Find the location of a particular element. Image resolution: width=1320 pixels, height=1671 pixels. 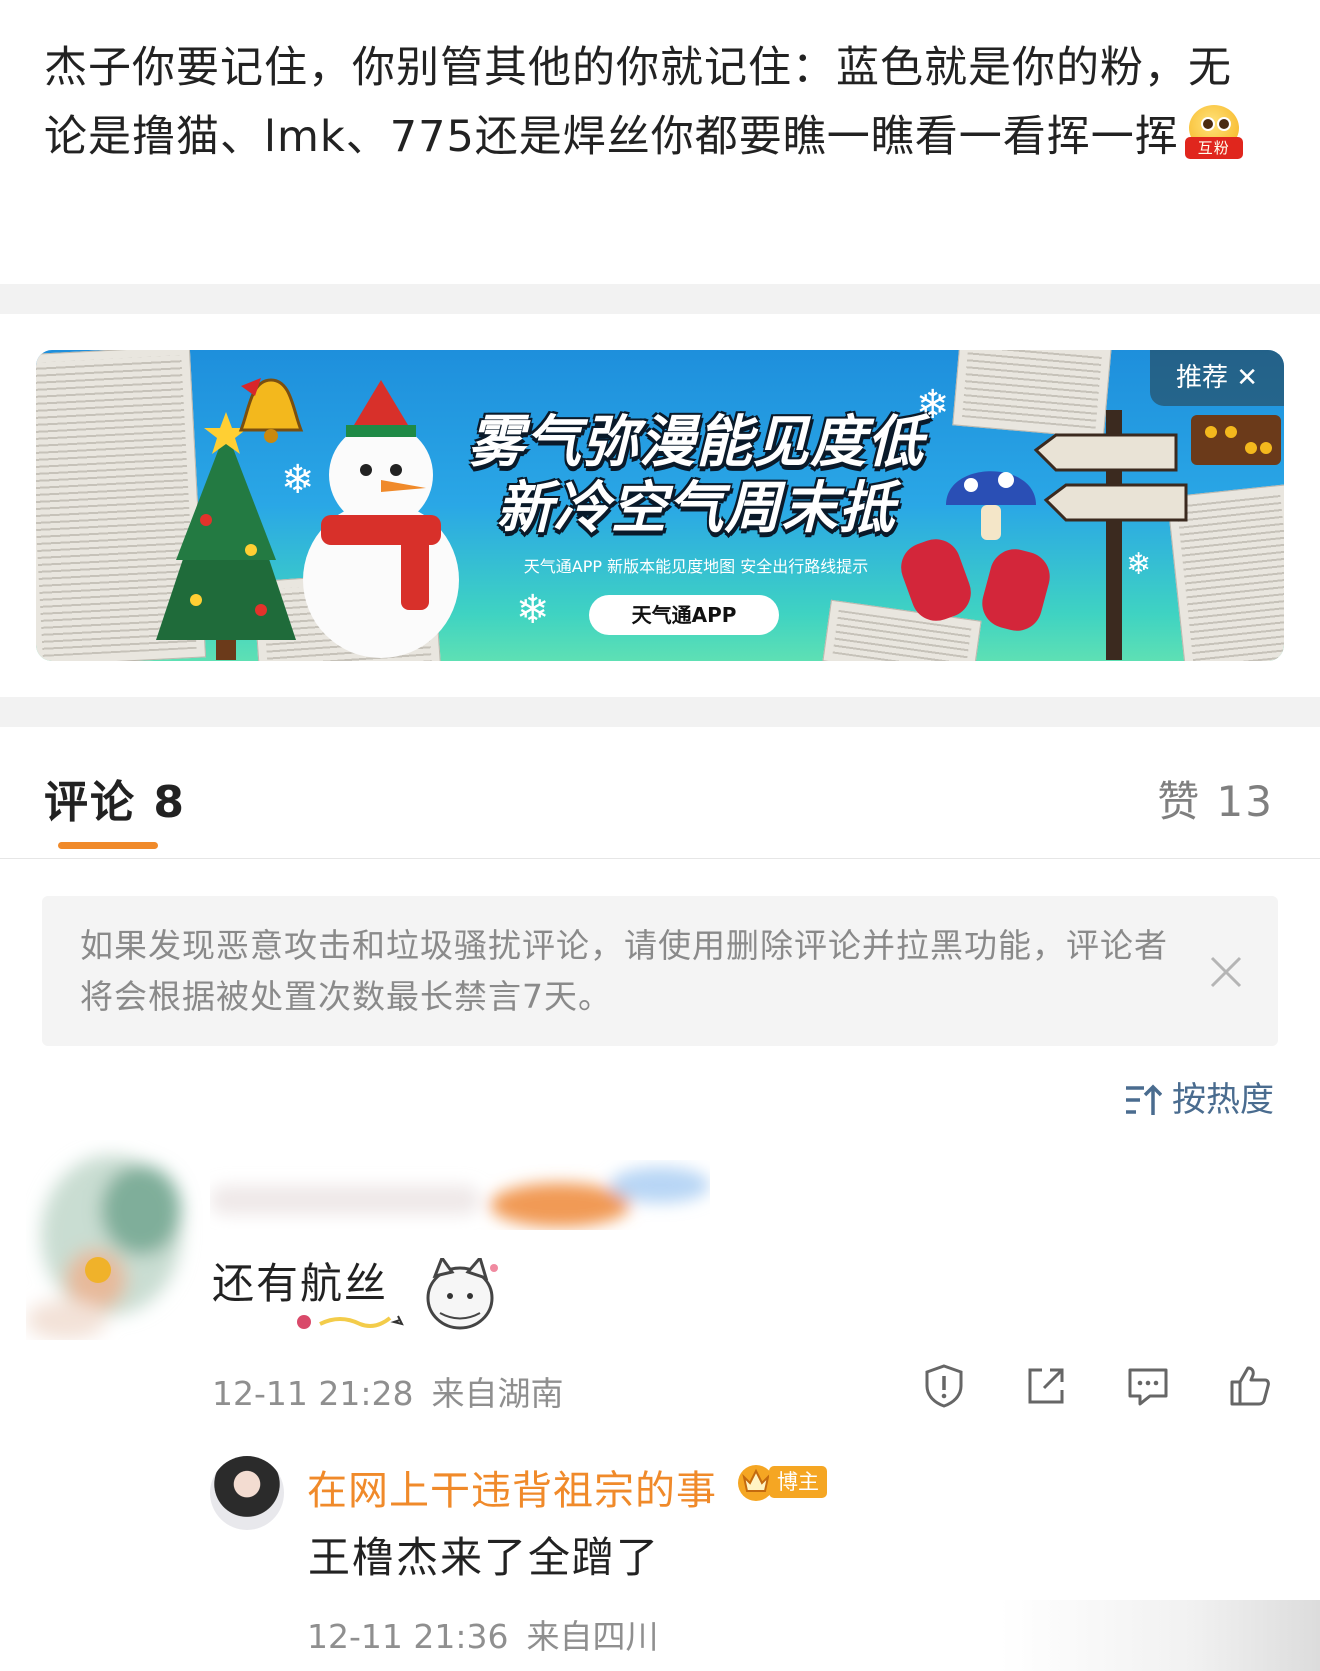

share-icon is located at coordinates (1046, 1386).